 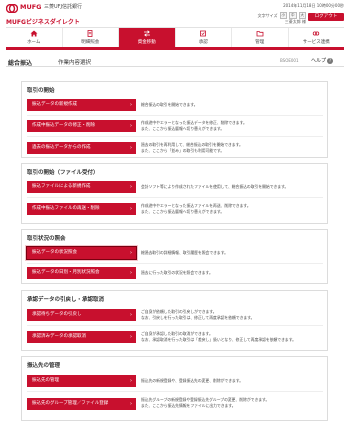 What do you see at coordinates (260, 37) in the screenshot?
I see `nav-management: 管理` at bounding box center [260, 37].